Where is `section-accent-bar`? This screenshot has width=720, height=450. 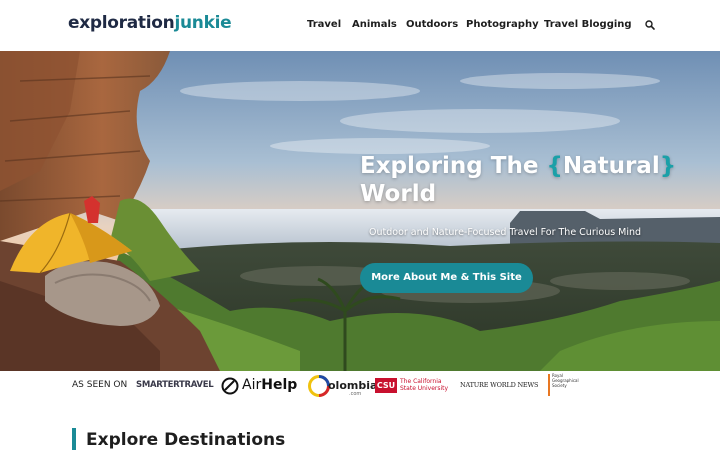
section-accent-bar is located at coordinates (74, 439).